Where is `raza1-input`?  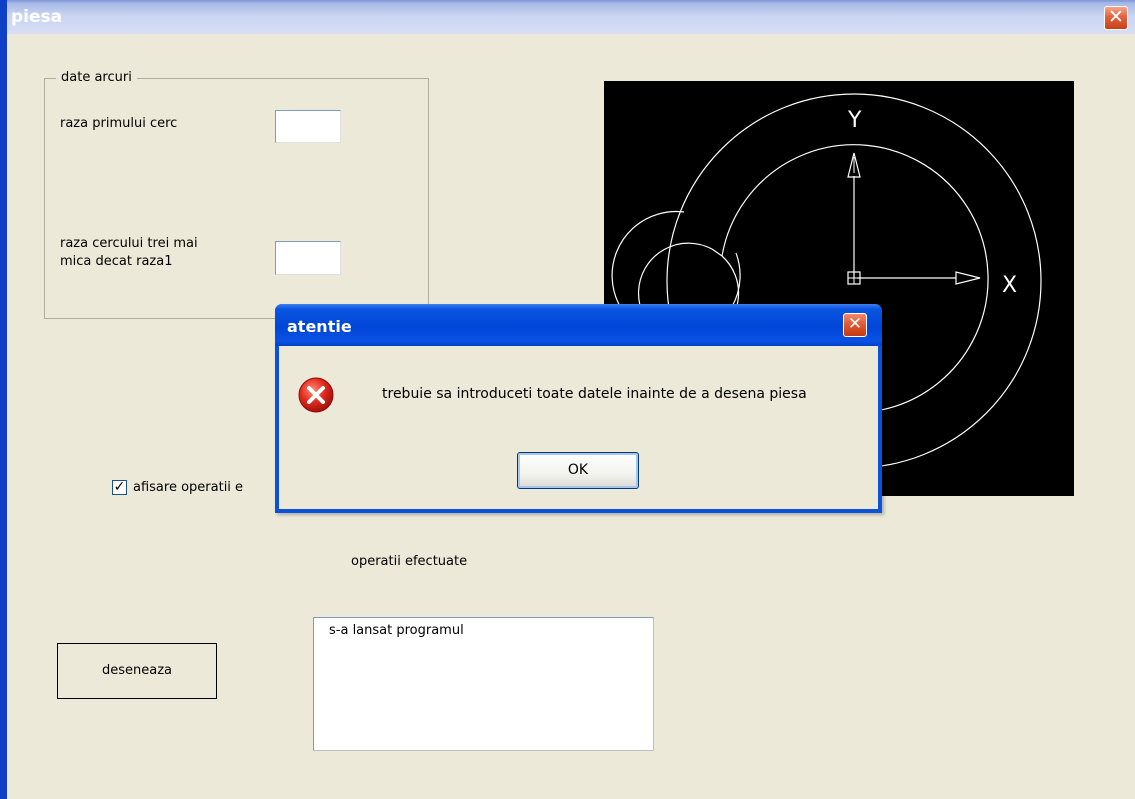
raza1-input is located at coordinates (308, 126).